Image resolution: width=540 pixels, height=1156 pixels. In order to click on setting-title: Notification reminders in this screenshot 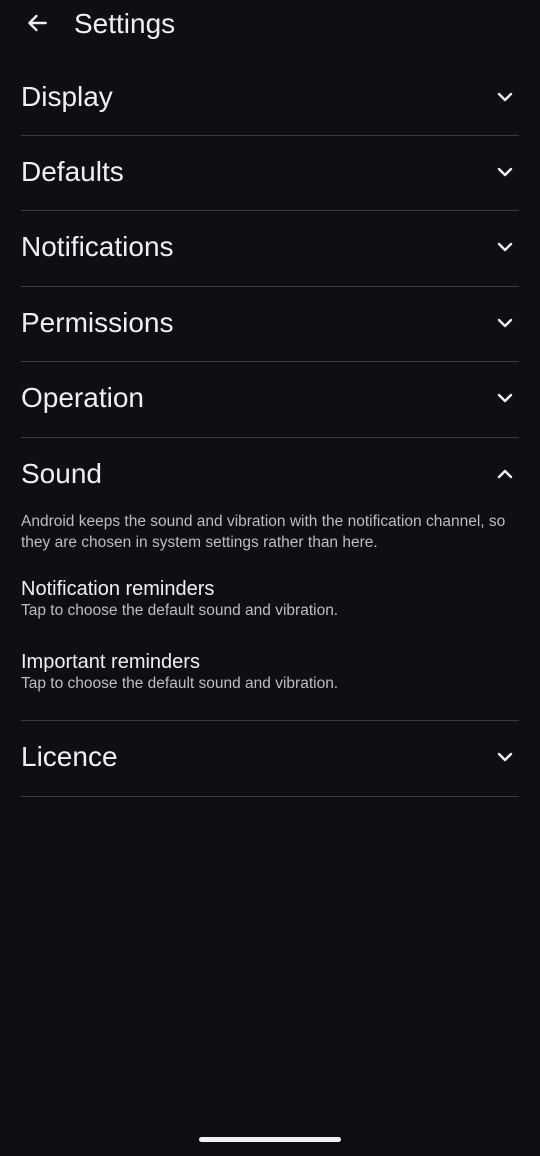, I will do `click(118, 589)`.